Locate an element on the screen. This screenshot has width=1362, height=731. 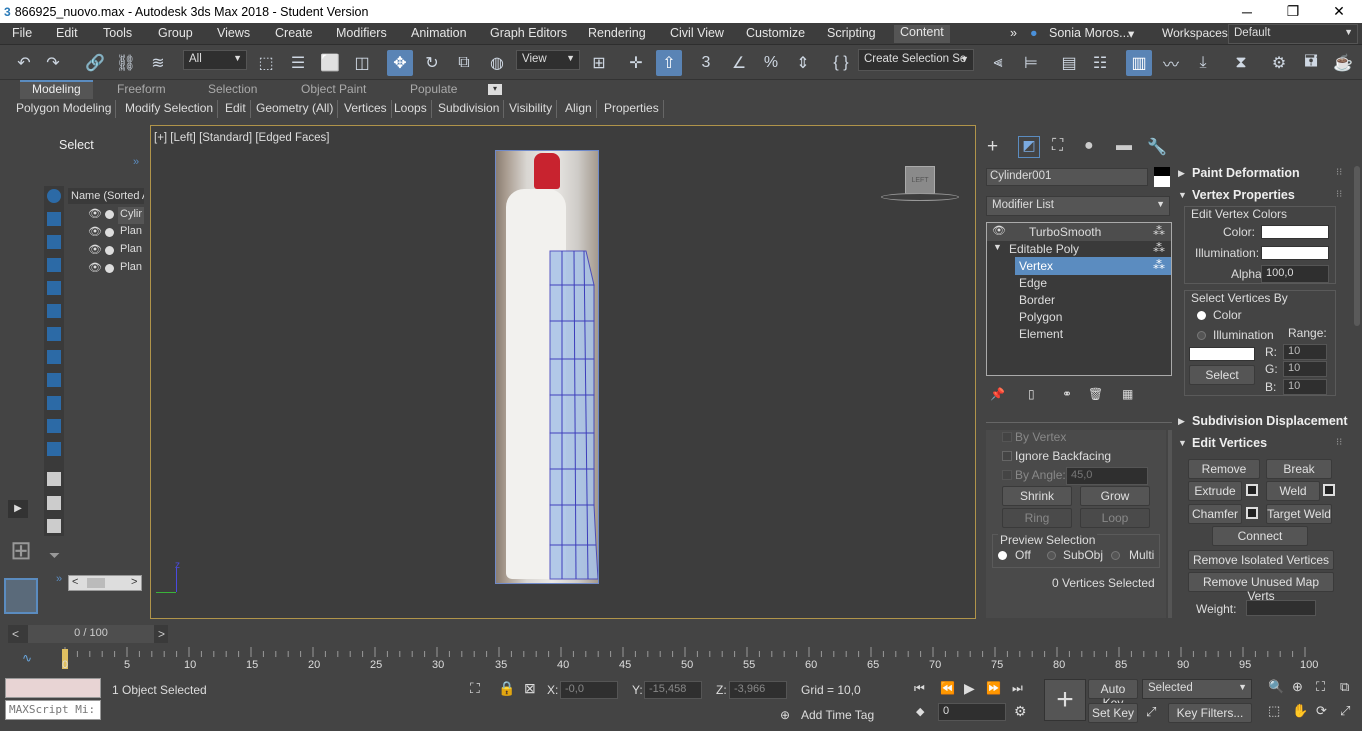
time-slider-next-icon: > is located at coordinates (161, 634).